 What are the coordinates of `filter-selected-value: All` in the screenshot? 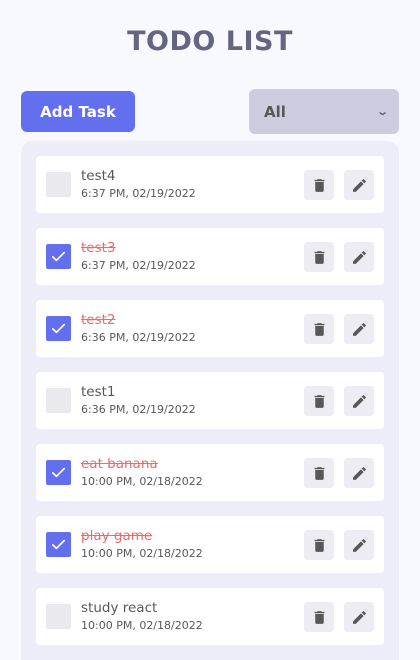 It's located at (275, 111).